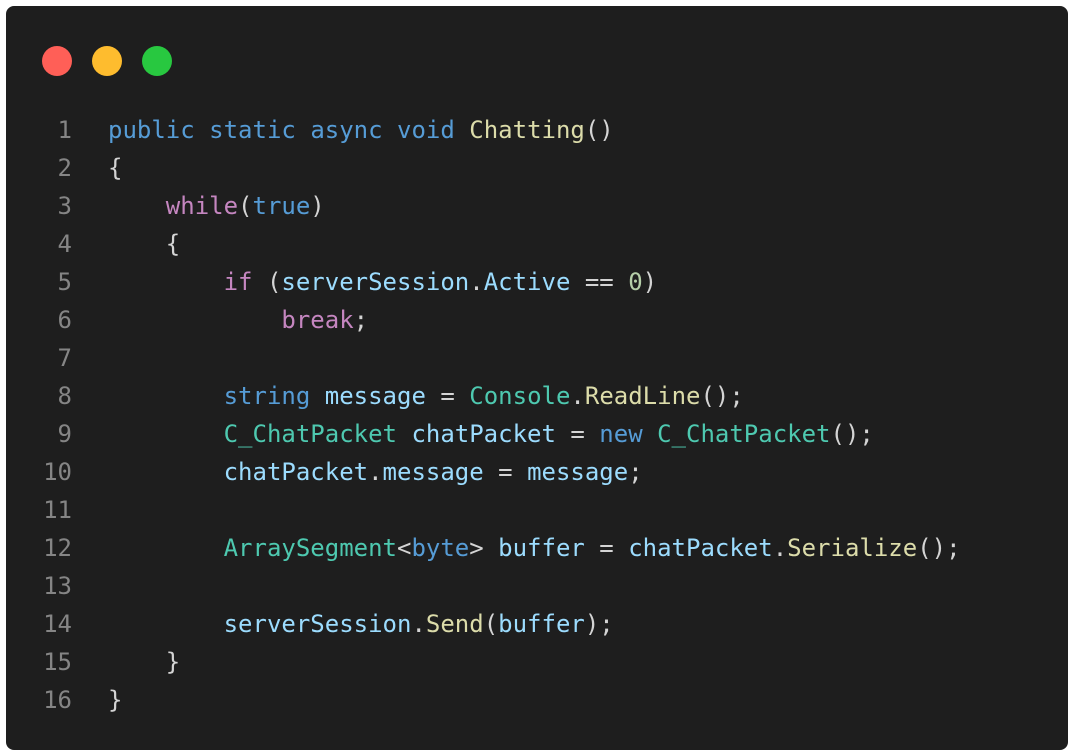  What do you see at coordinates (64, 130) in the screenshot?
I see `line-number: 1` at bounding box center [64, 130].